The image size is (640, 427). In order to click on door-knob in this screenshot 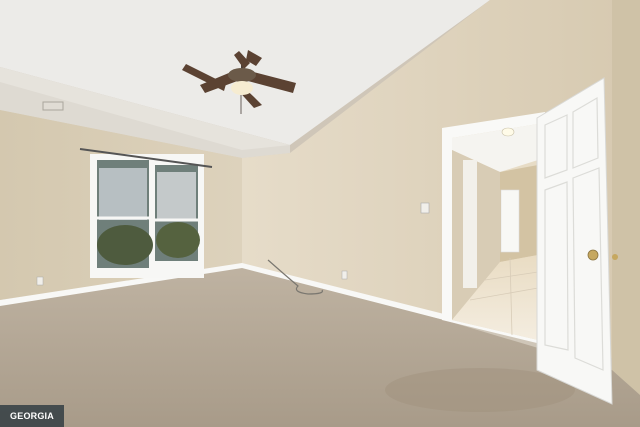, I will do `click(593, 255)`.